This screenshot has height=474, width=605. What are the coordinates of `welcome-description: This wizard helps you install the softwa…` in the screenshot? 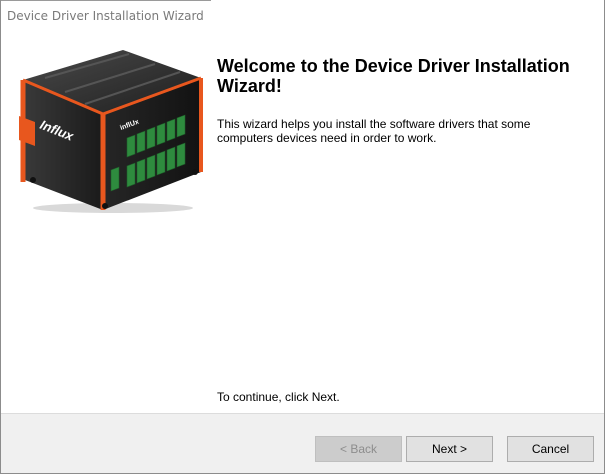 It's located at (374, 131).